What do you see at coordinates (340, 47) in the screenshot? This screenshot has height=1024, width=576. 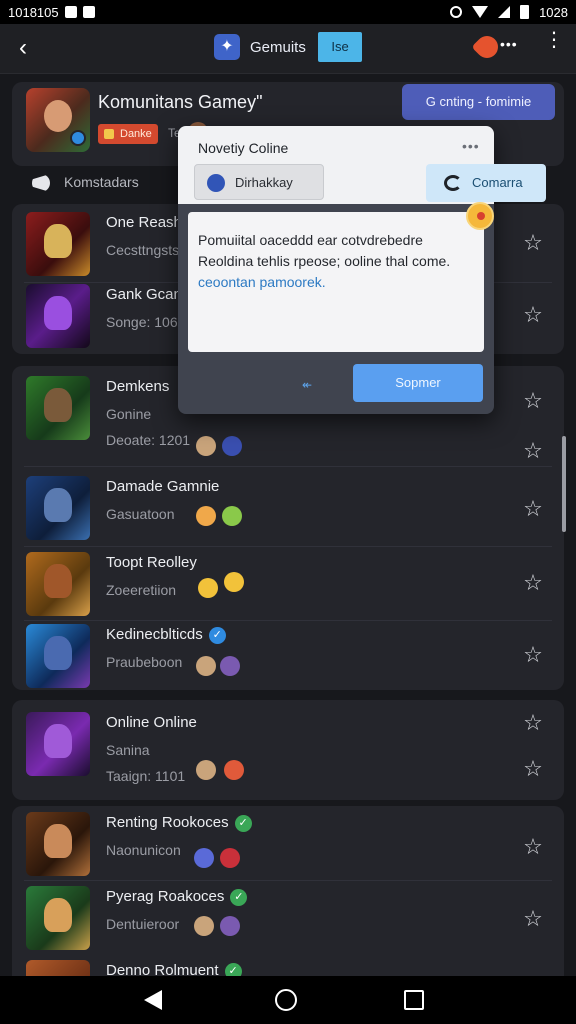 I see `app-badge: Ise` at bounding box center [340, 47].